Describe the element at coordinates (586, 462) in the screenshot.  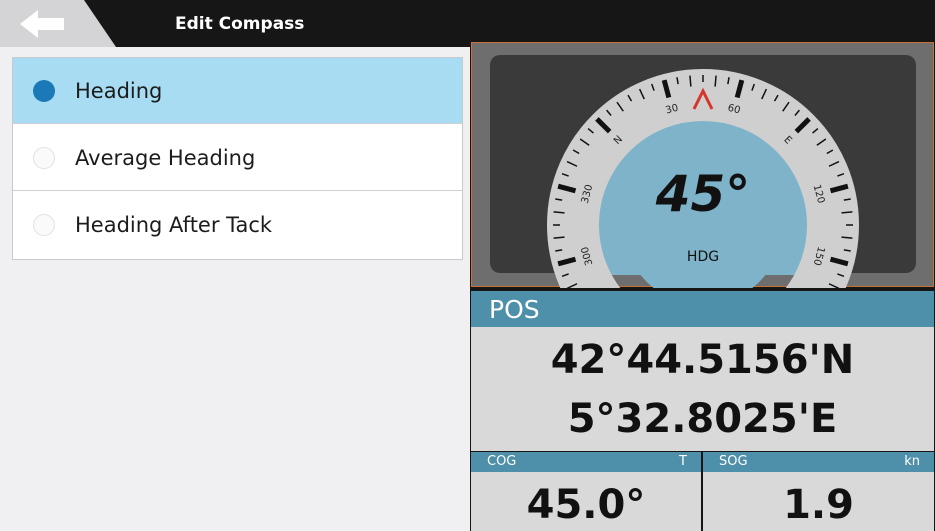
I see `cog-header: COG T` at that location.